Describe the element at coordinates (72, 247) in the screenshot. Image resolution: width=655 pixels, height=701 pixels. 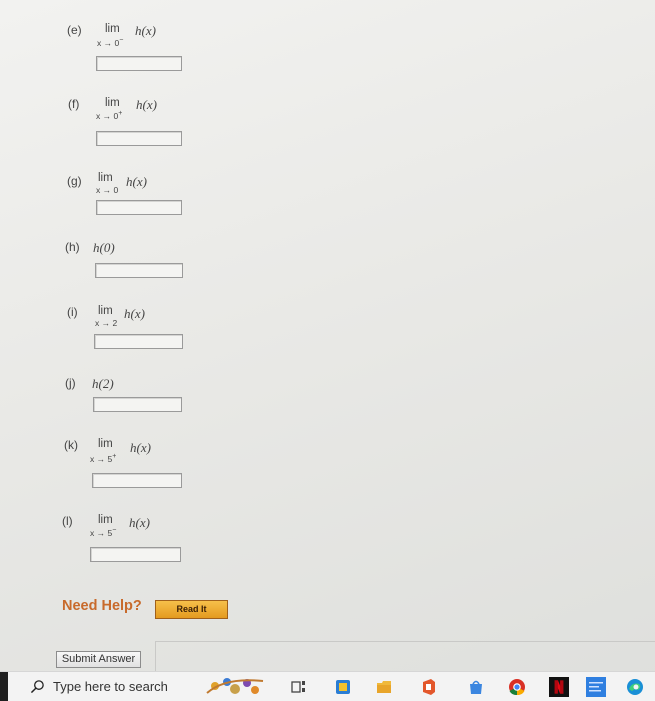
I see `problem-label: (h)` at that location.